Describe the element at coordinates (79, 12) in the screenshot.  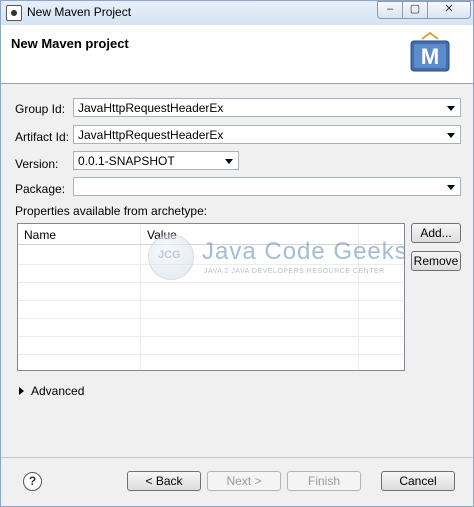
I see `window-title: New Maven Project` at that location.